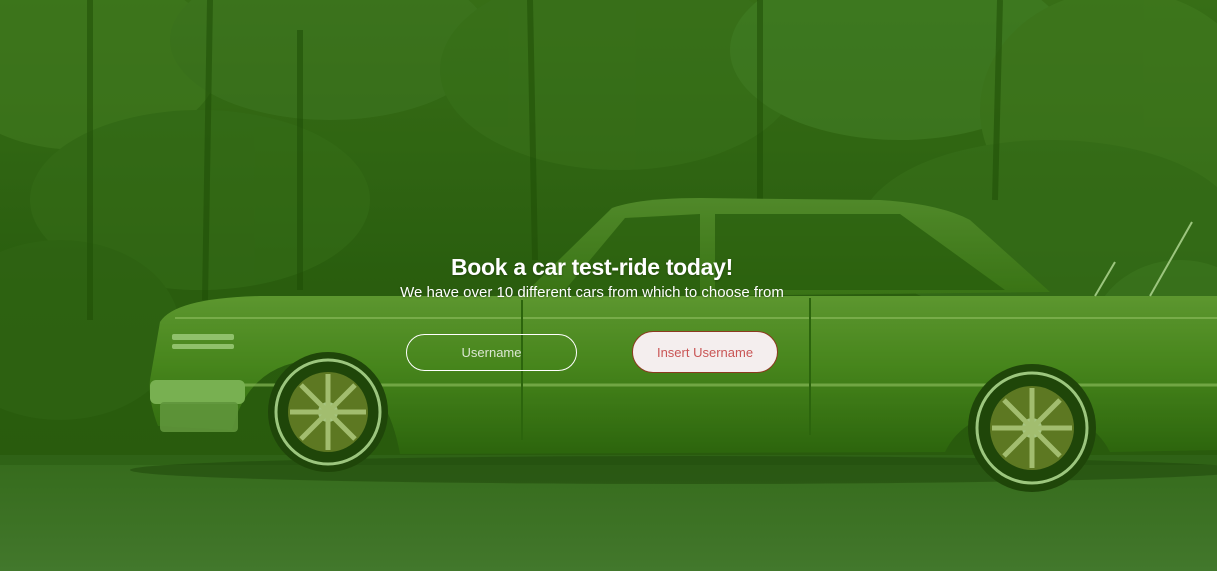 This screenshot has width=1217, height=571. What do you see at coordinates (491, 352) in the screenshot?
I see `username-input` at bounding box center [491, 352].